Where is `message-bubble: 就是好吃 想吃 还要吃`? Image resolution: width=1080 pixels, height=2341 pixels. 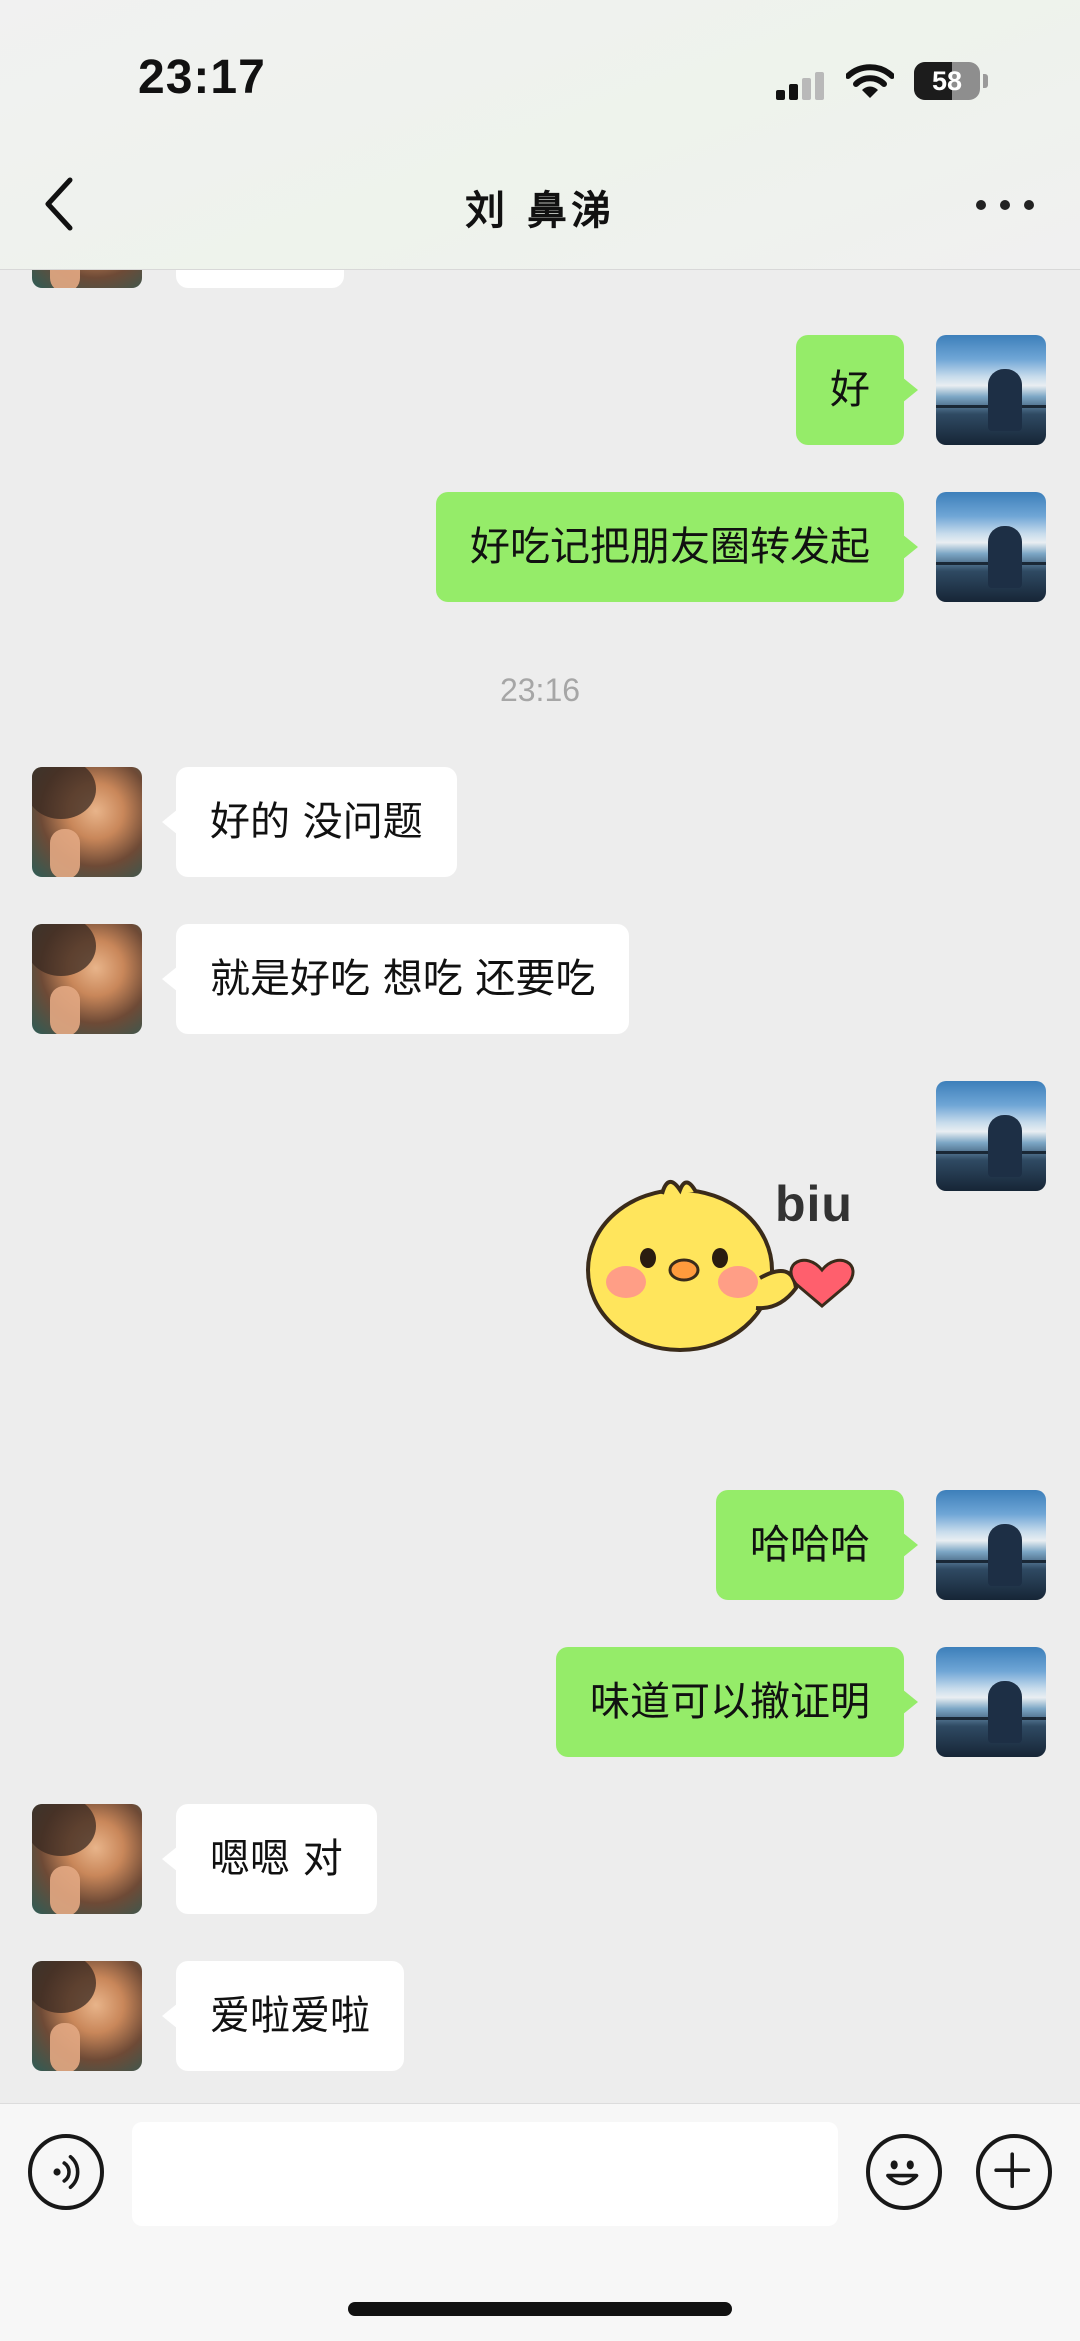
message-bubble: 就是好吃 想吃 还要吃 is located at coordinates (395, 979).